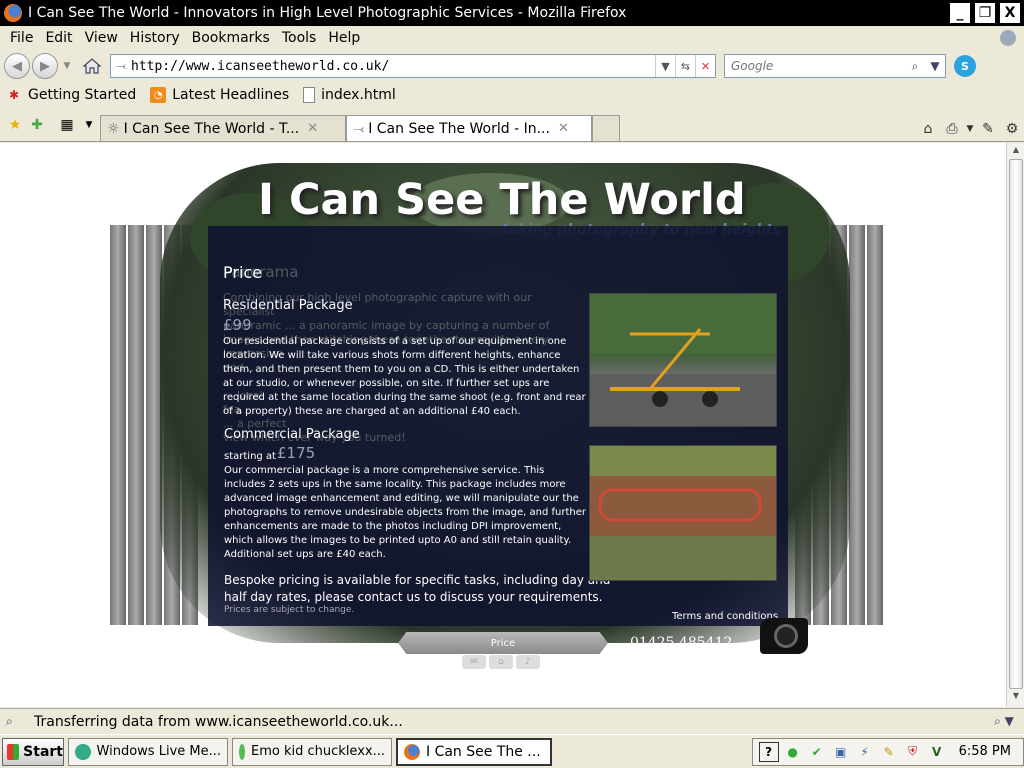 The width and height of the screenshot is (1024, 768). I want to click on home-icon, so click(92, 66).